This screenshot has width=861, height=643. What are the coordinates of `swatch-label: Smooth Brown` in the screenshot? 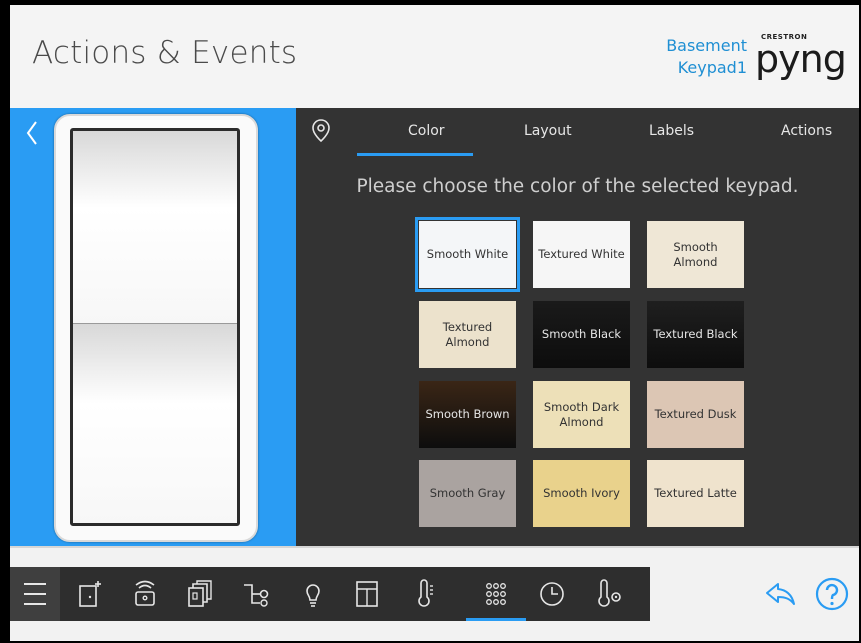 It's located at (467, 414).